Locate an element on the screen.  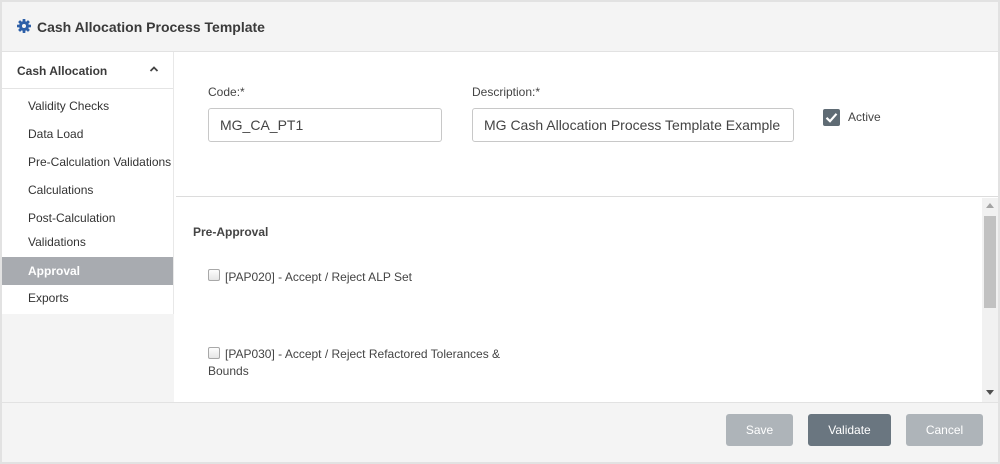
description-label: Description:* is located at coordinates (506, 92).